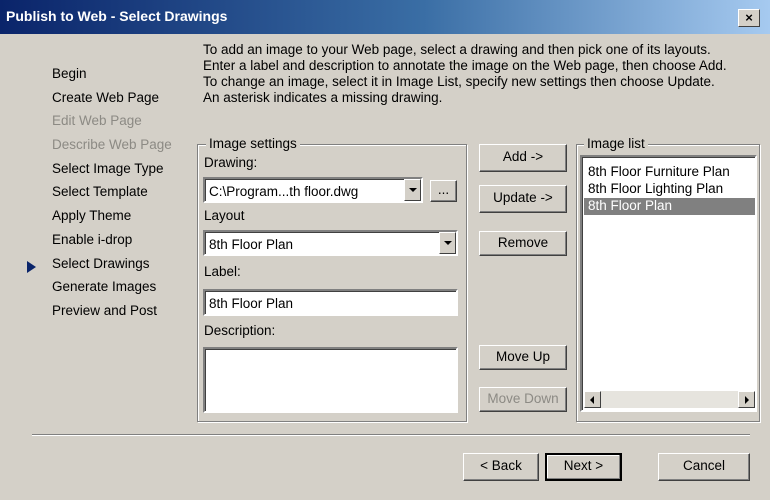 This screenshot has height=500, width=770. I want to click on move-up-button: Move Up, so click(523, 357).